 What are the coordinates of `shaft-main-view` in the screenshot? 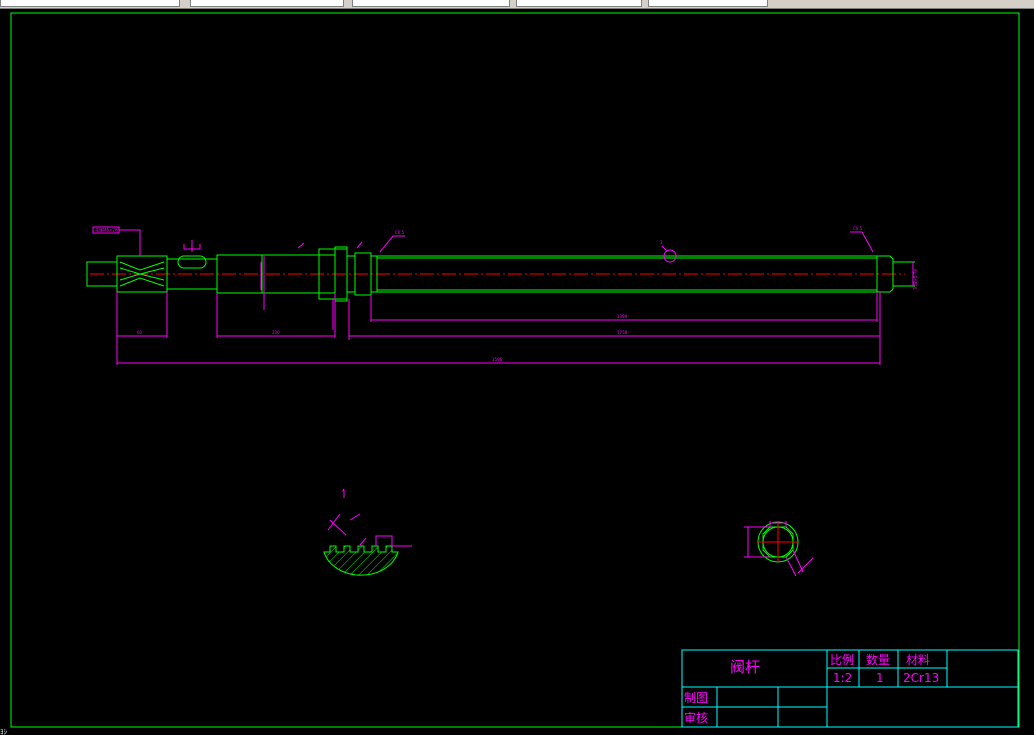 It's located at (500, 273).